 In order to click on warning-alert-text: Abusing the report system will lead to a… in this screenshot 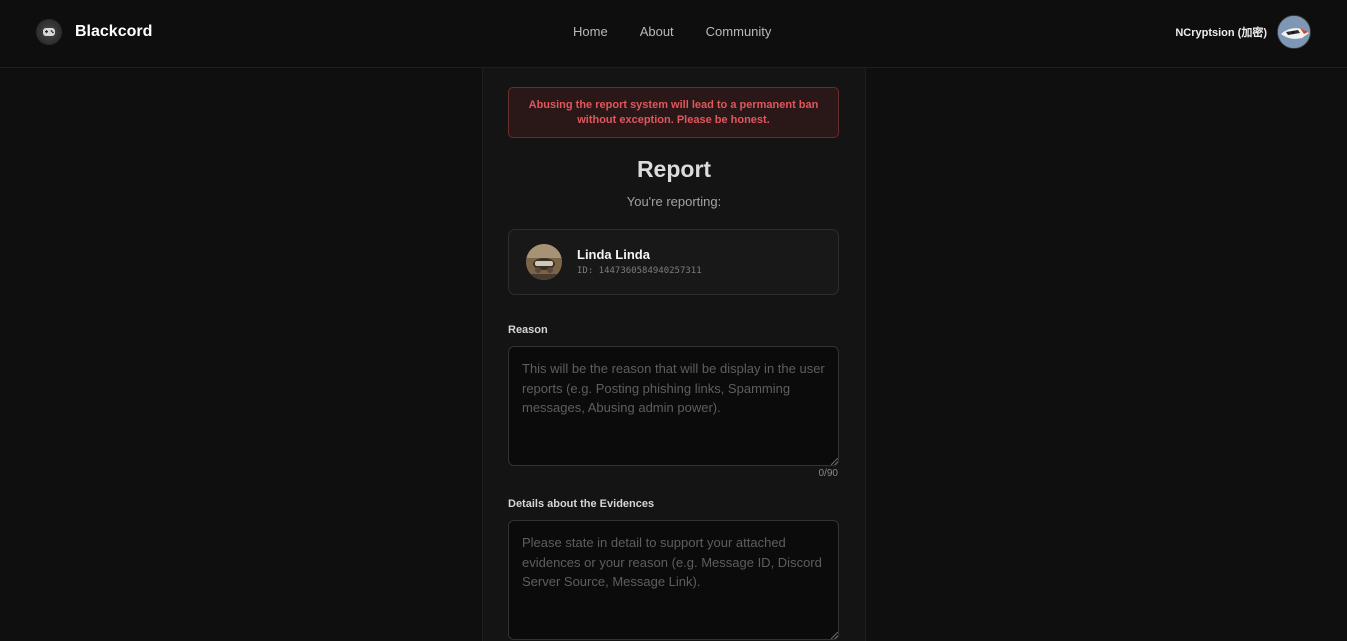, I will do `click(673, 112)`.